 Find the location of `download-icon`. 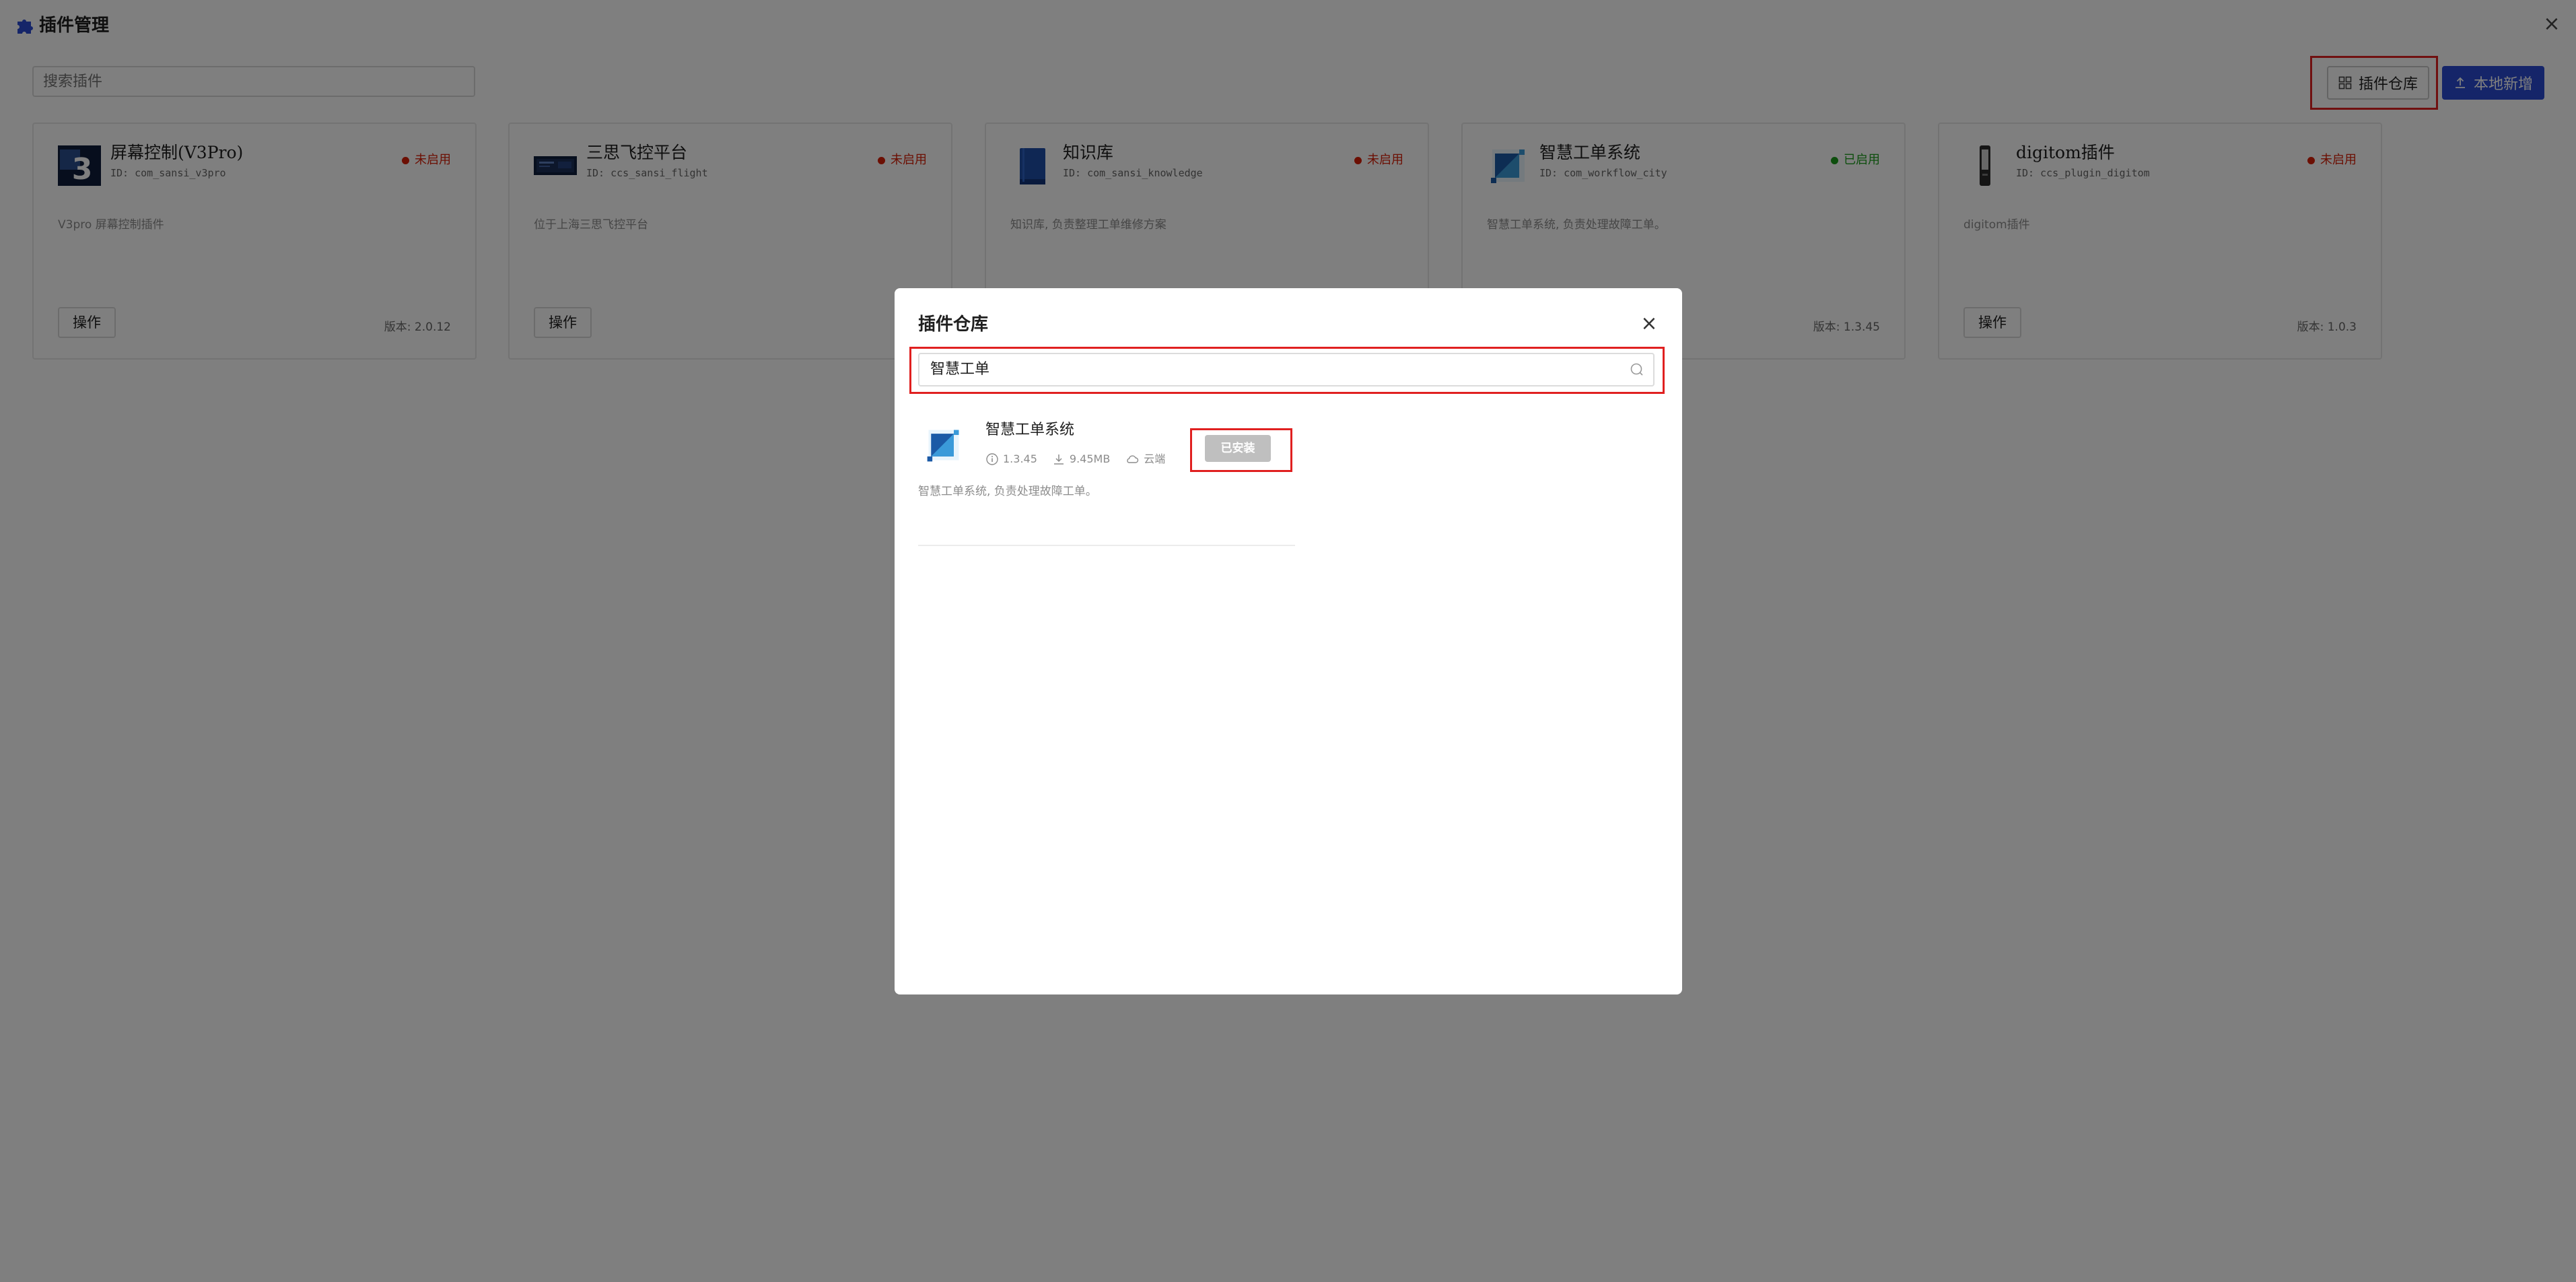

download-icon is located at coordinates (1058, 460).